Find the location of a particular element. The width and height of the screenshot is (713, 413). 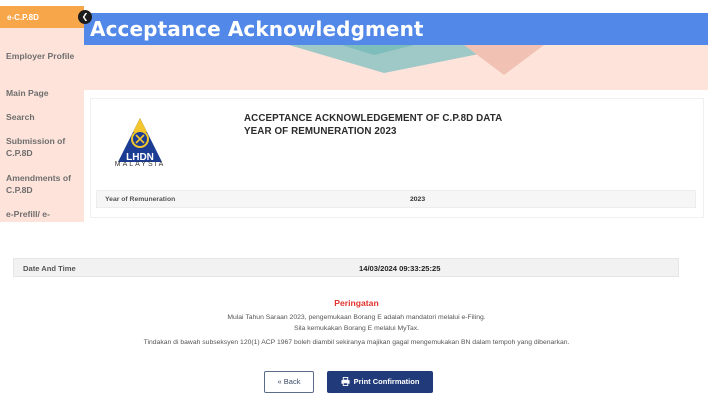

printer-icon is located at coordinates (345, 381).